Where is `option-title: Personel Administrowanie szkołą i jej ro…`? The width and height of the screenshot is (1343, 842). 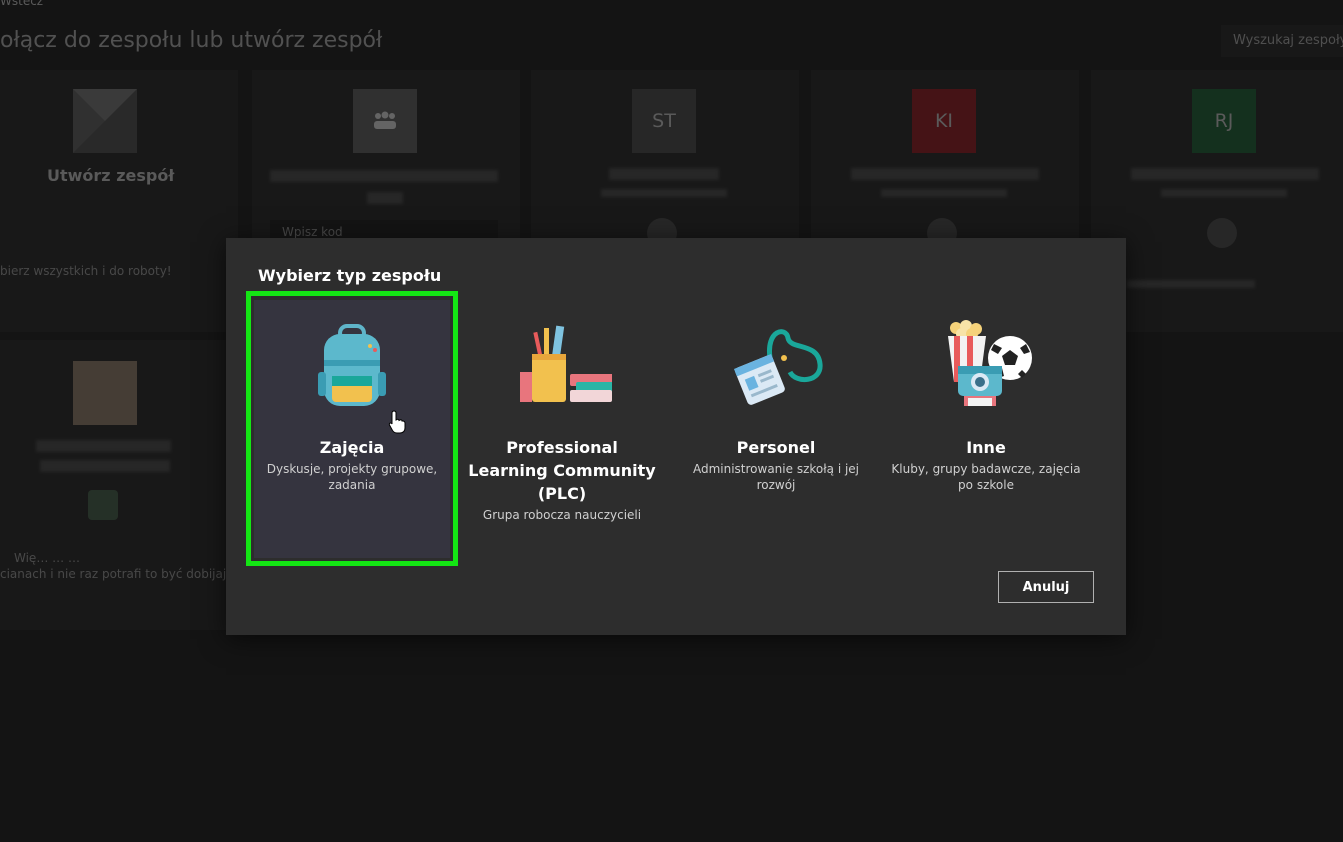 option-title: Personel Administrowanie szkołą i jej ro… is located at coordinates (776, 464).